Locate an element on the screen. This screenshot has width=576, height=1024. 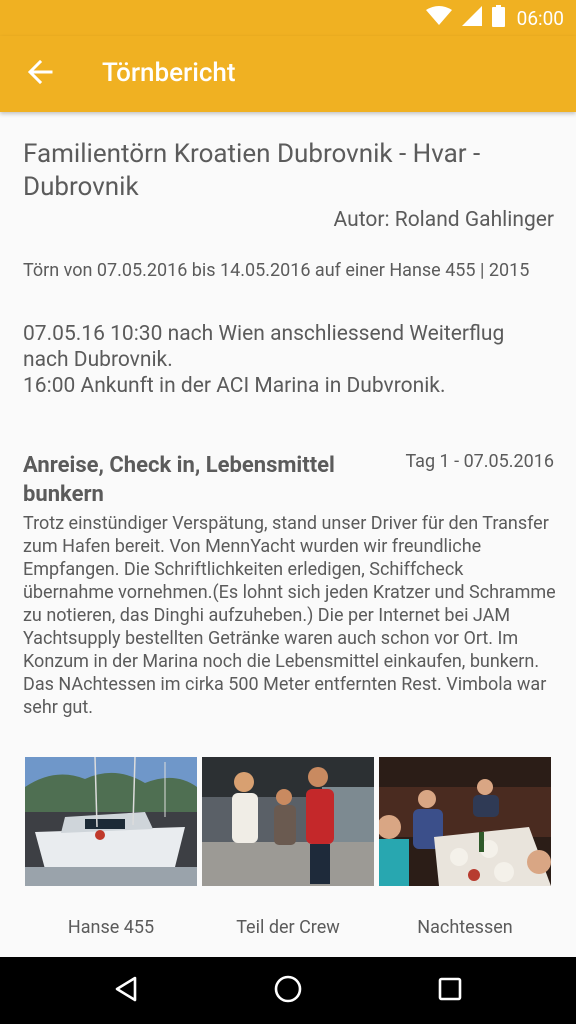
status-bar: 06:00 is located at coordinates (288, 18).